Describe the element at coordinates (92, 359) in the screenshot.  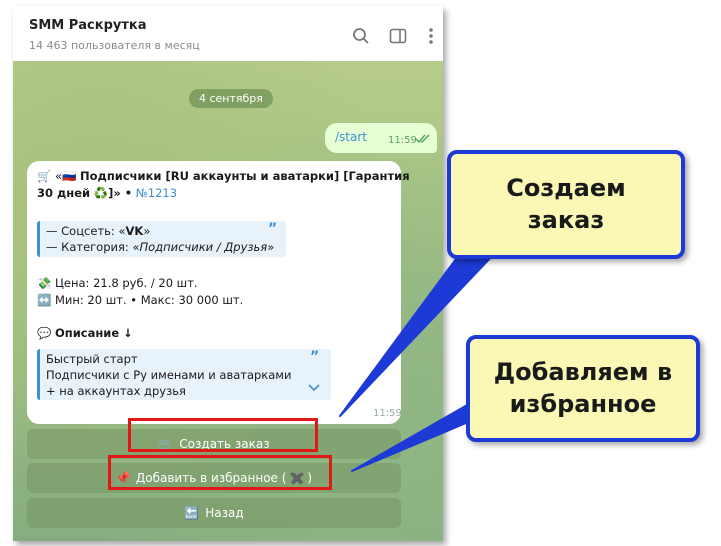
I see `description-line-1: Быстрый старт` at that location.